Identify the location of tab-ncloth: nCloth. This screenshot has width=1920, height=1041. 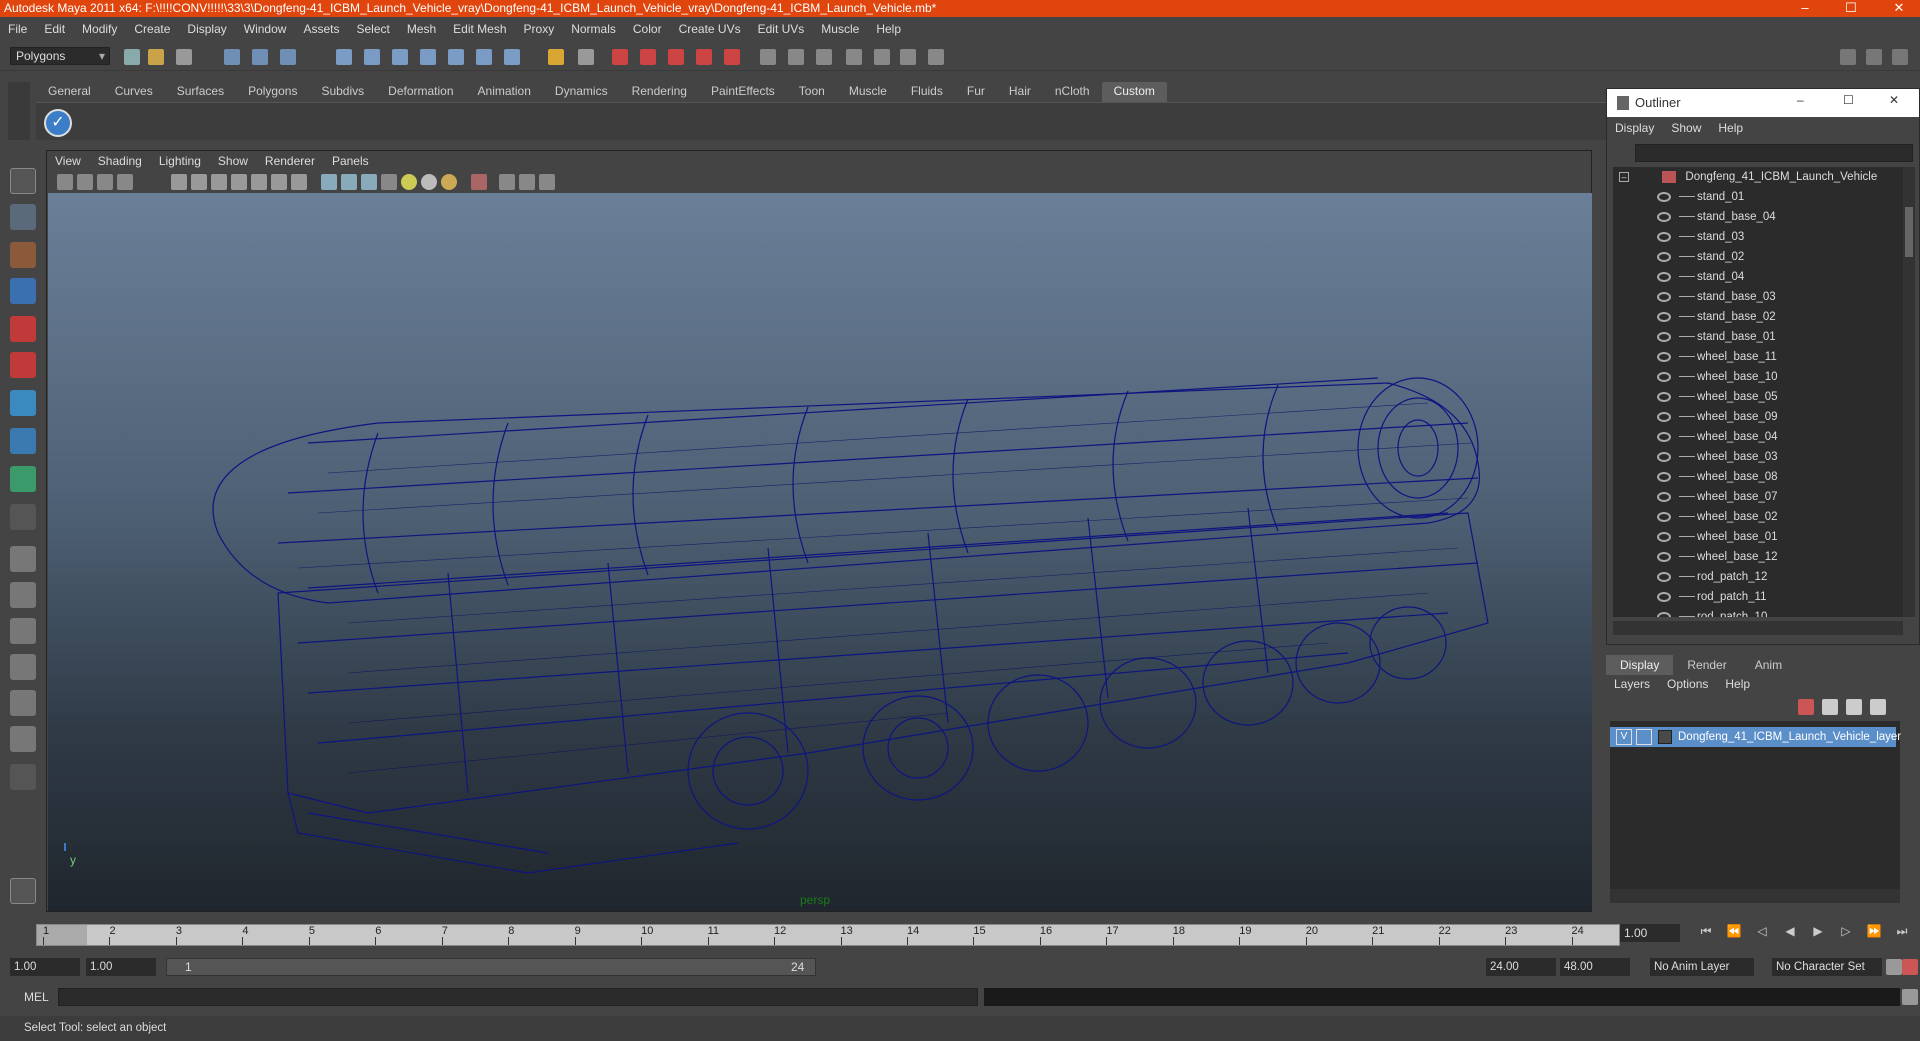
(1072, 92).